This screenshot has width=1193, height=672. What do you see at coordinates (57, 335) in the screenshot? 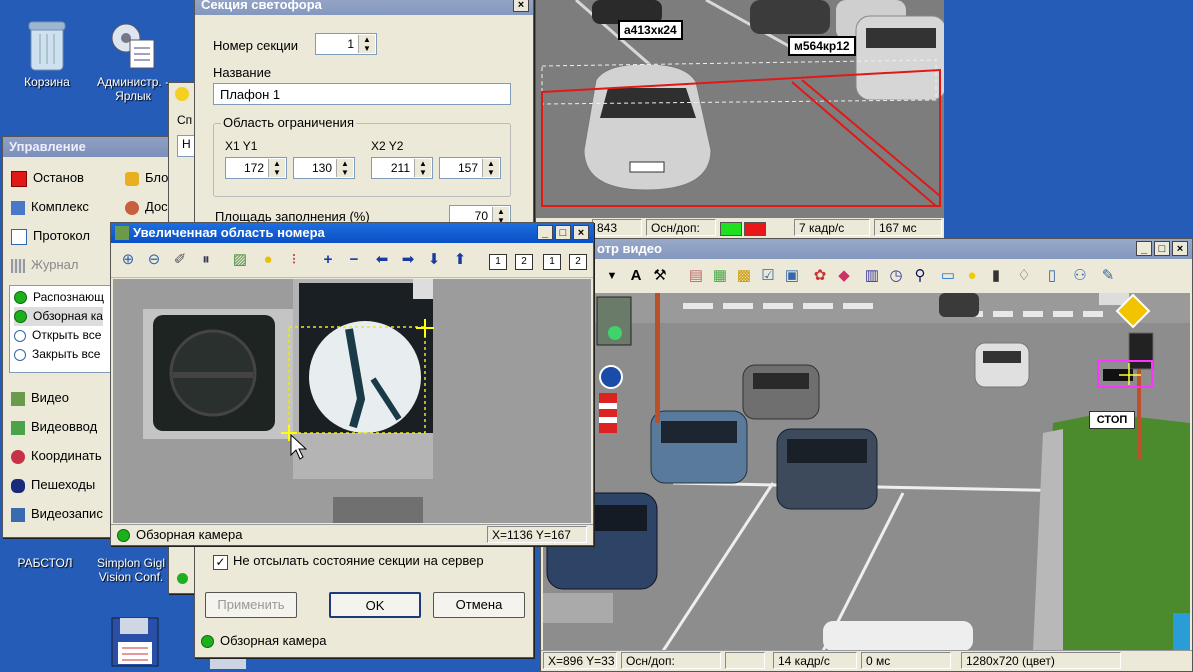
I see `list-item-open-all: Открыть все` at bounding box center [57, 335].